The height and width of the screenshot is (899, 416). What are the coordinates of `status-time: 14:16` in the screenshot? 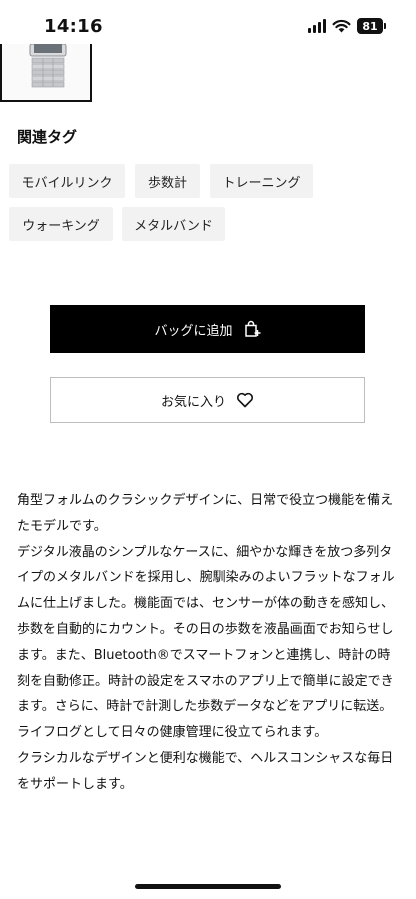 It's located at (73, 26).